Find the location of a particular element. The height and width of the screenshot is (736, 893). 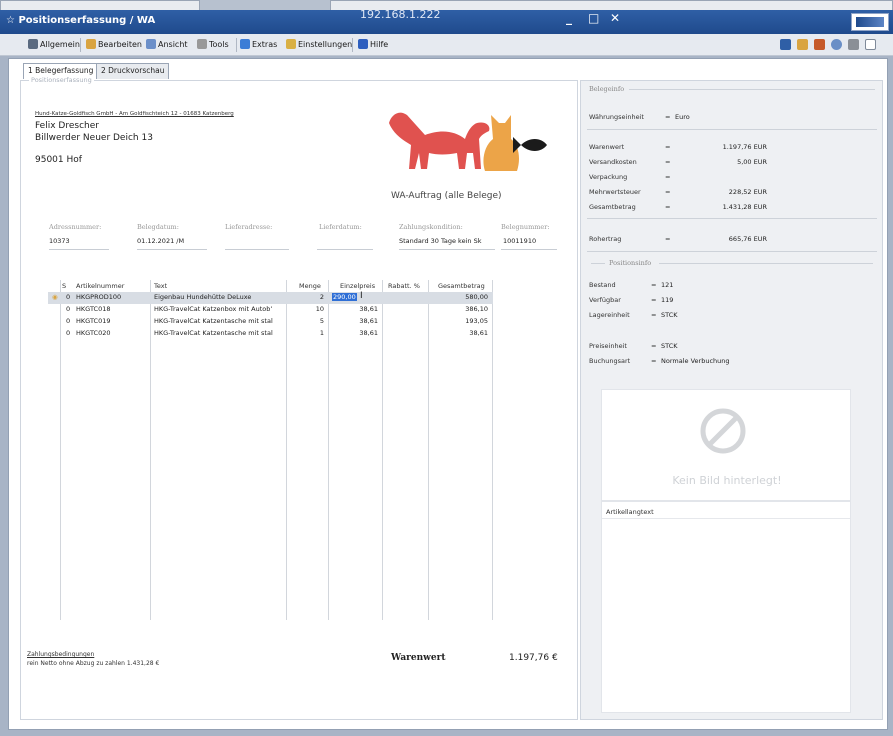

edit-icon is located at coordinates (91, 44).